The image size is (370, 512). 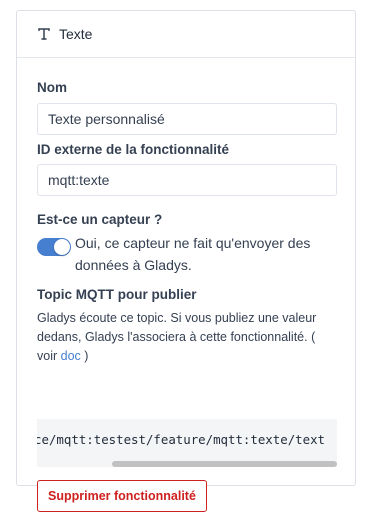 What do you see at coordinates (224, 464) in the screenshot?
I see `code-scrollbar-thumb` at bounding box center [224, 464].